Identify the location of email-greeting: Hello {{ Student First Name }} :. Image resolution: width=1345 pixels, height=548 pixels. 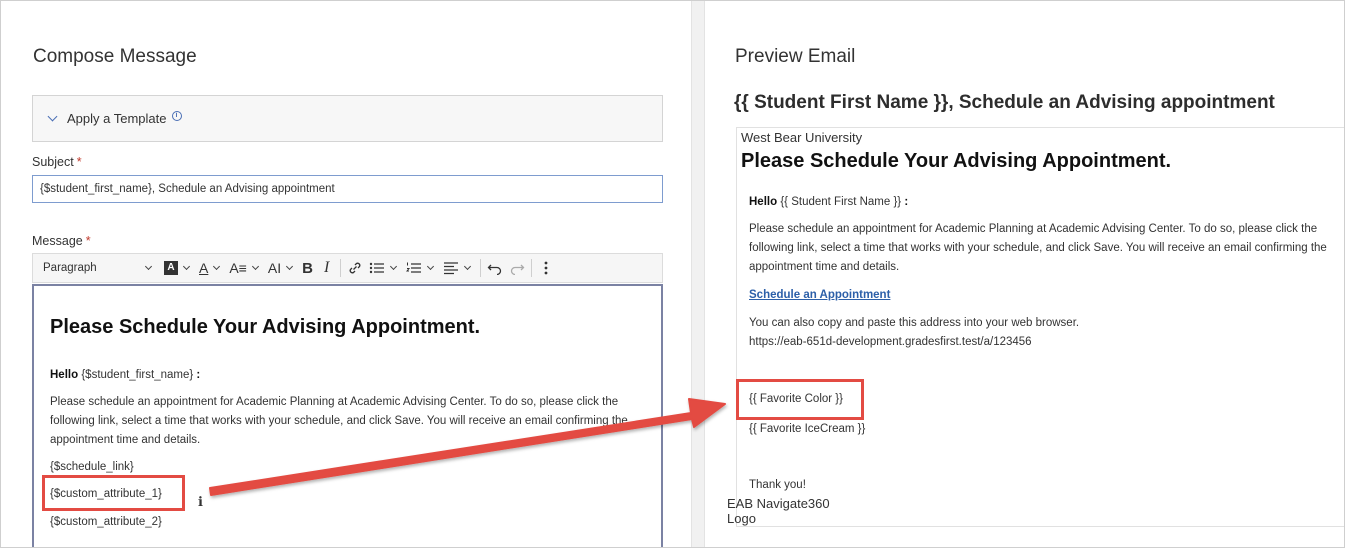
(828, 202).